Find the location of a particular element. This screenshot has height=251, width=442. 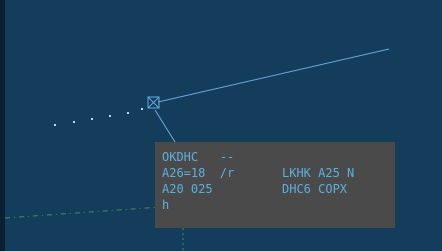

route-line is located at coordinates (90, 212).